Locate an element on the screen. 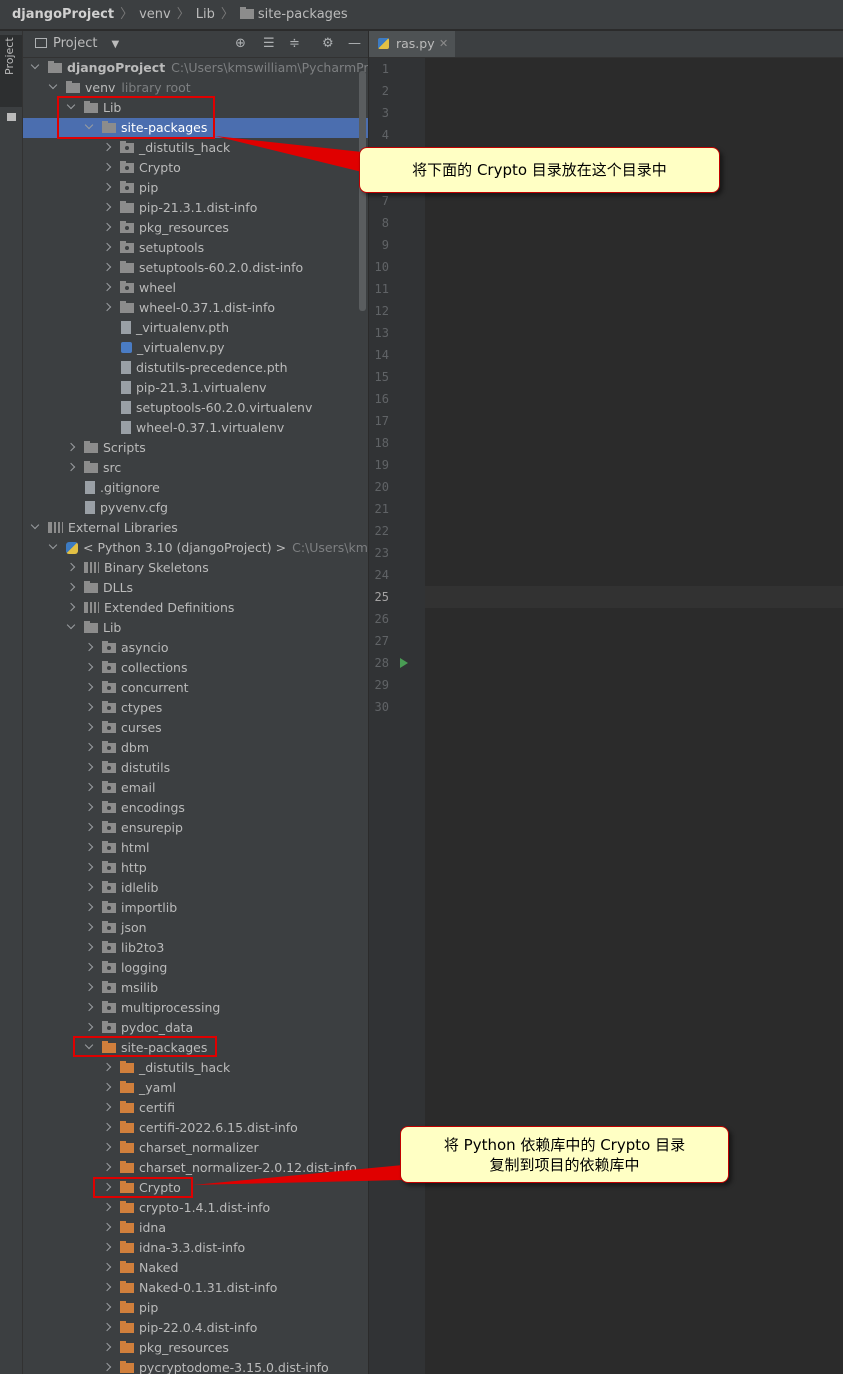  tree-row: setuptools-60.2.0.dist-info is located at coordinates (195, 268).